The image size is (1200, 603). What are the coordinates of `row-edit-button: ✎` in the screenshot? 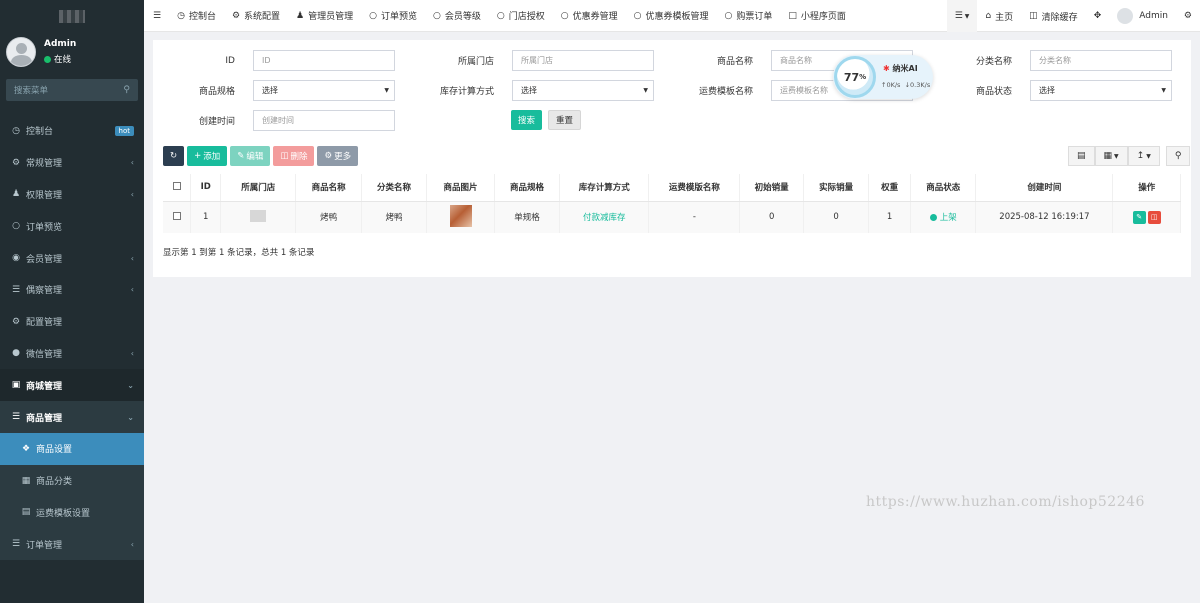 It's located at (1139, 217).